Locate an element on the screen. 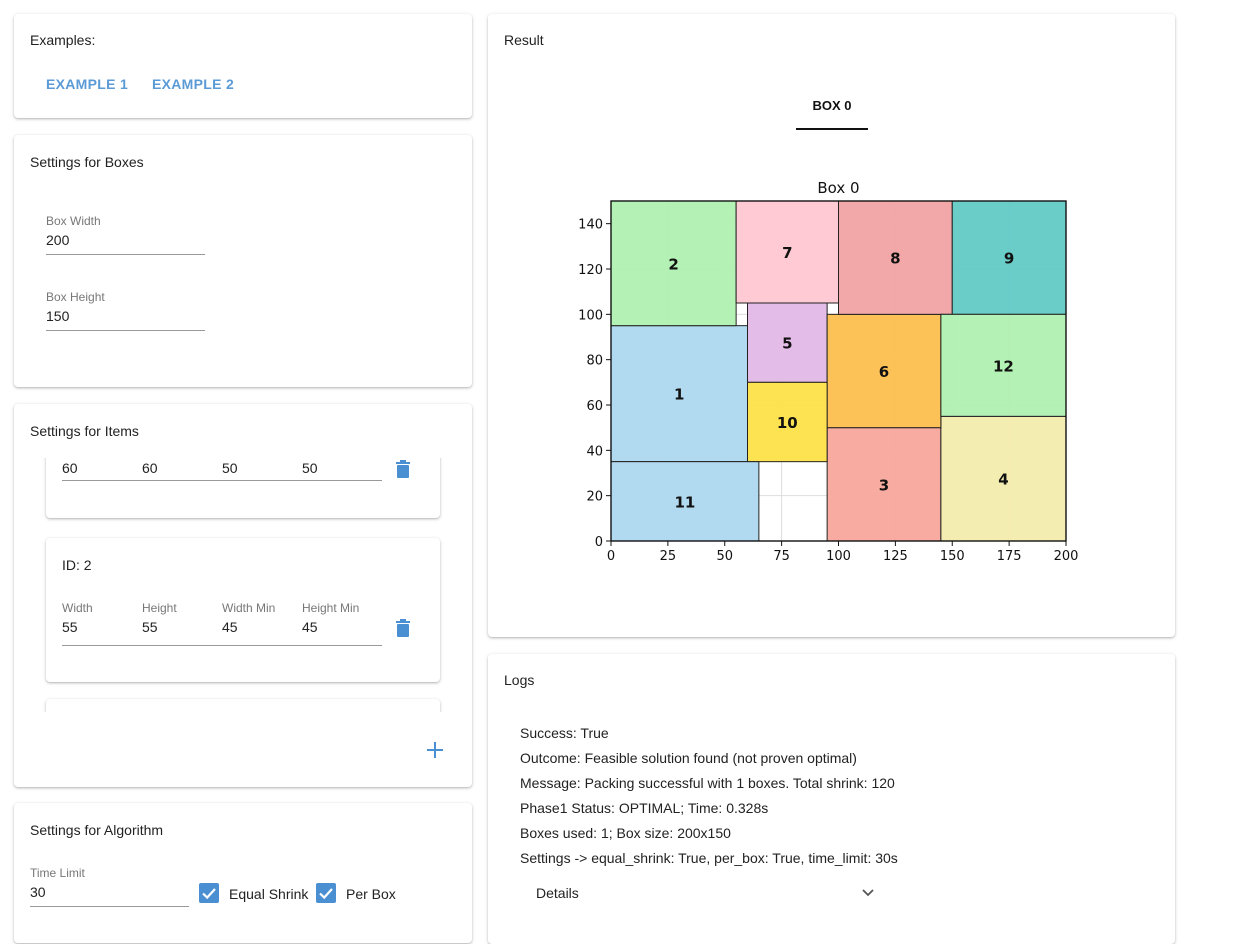  x-tick-label: 25 is located at coordinates (668, 556).